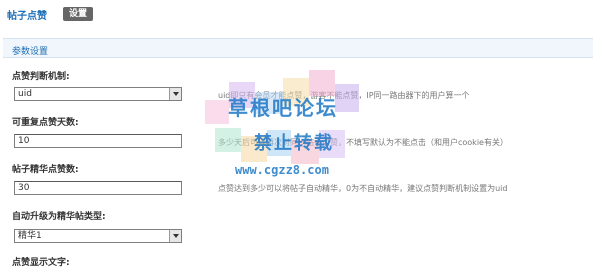 This screenshot has width=600, height=271. Describe the element at coordinates (41, 263) in the screenshot. I see `field-label-display-text: 点赞显示文字:` at that location.